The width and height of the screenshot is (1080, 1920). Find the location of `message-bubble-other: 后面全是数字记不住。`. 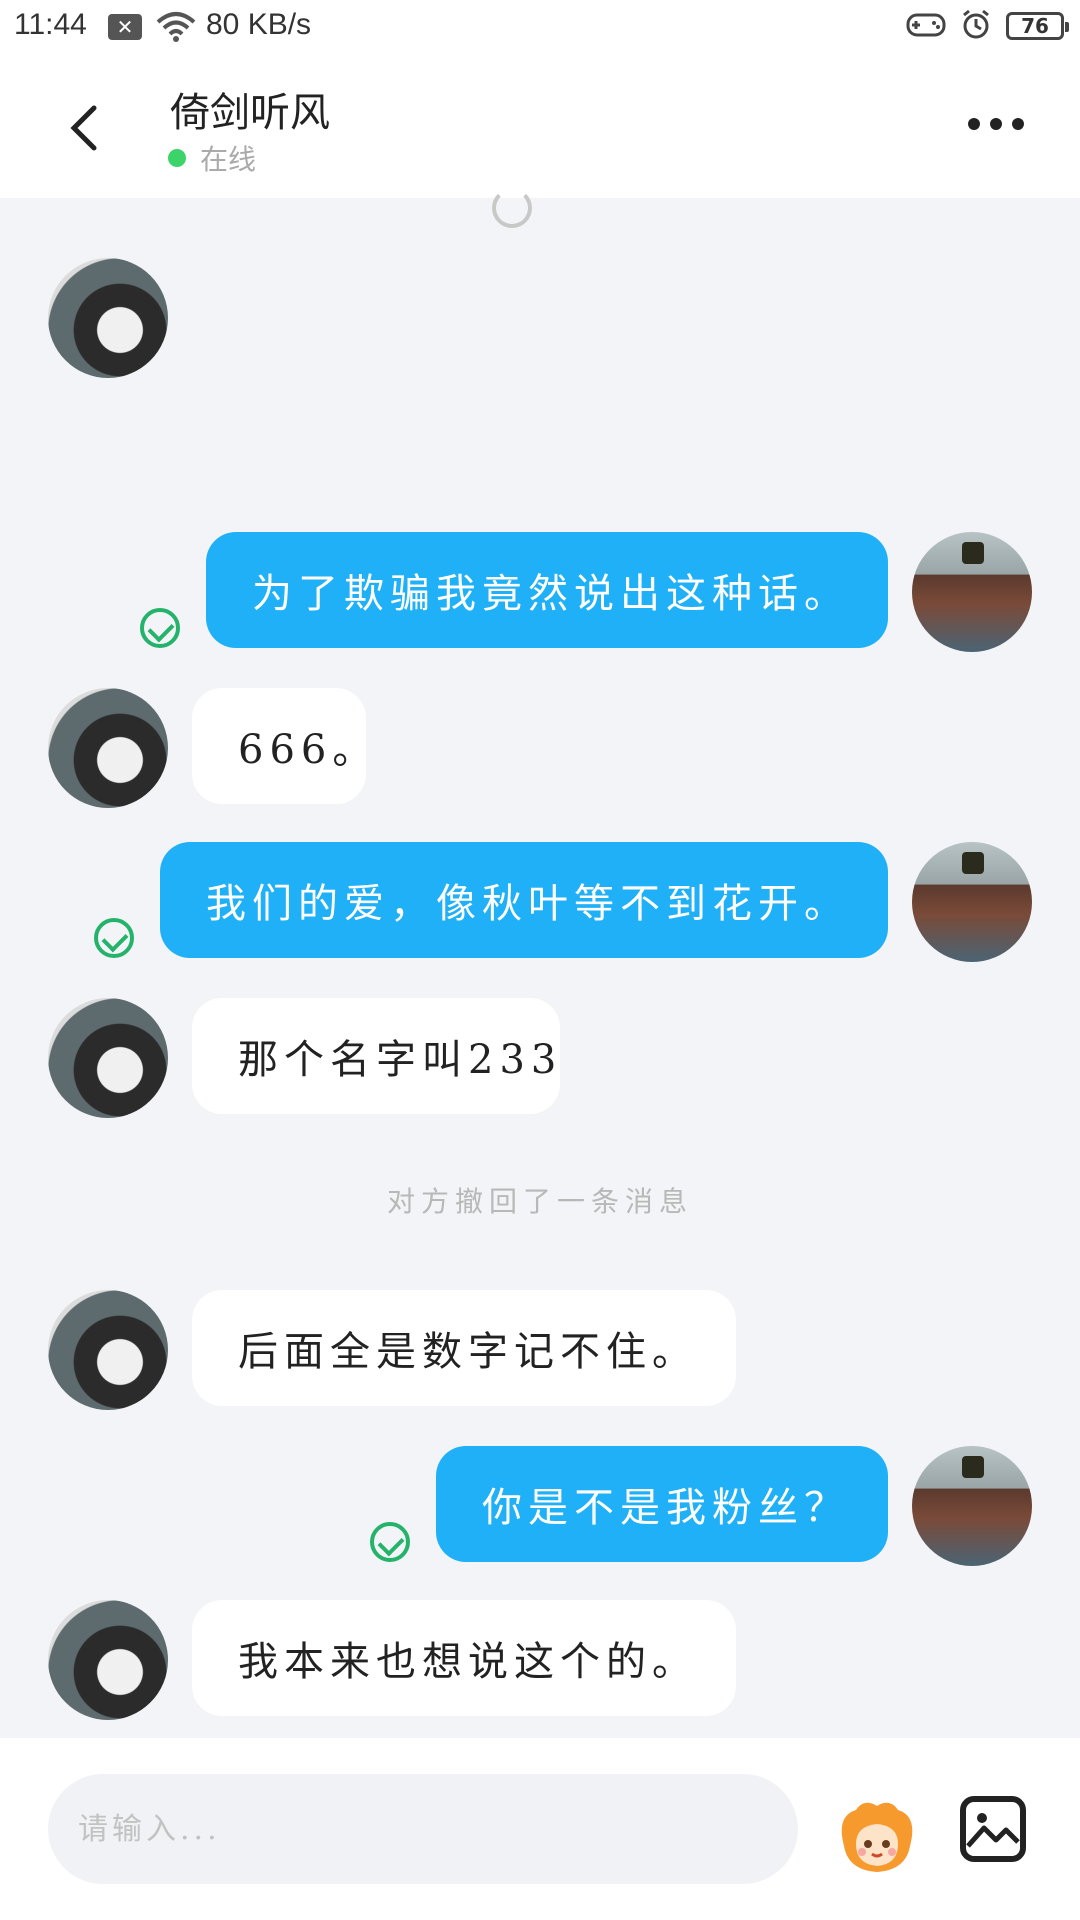

message-bubble-other: 后面全是数字记不住。 is located at coordinates (464, 1348).